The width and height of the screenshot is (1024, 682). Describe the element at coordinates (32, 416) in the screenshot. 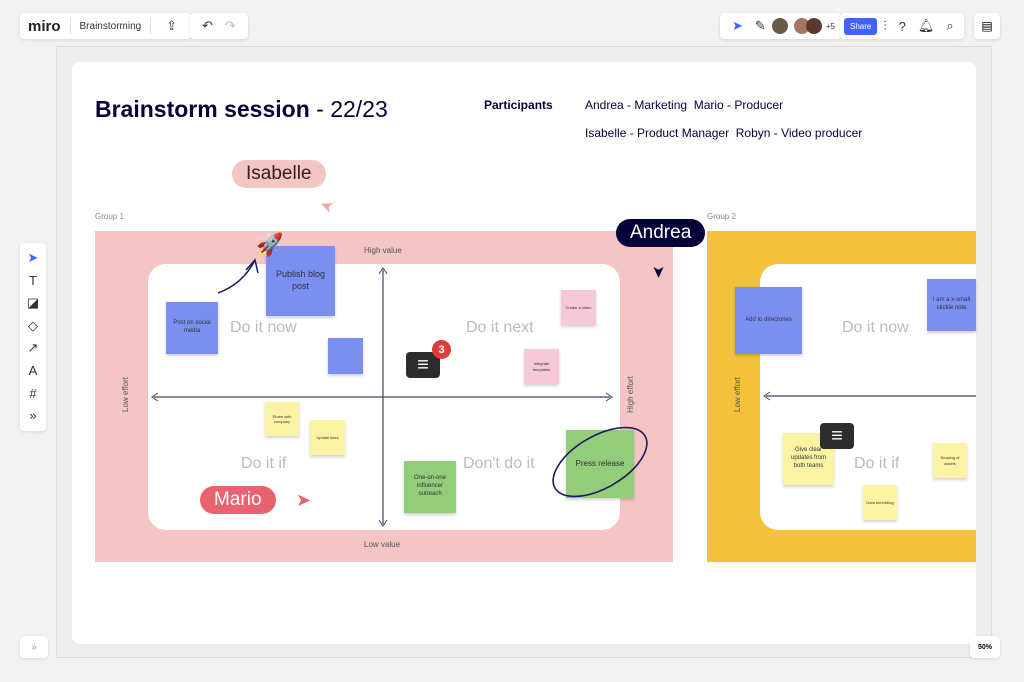

I see `more-tools-icon: »` at that location.